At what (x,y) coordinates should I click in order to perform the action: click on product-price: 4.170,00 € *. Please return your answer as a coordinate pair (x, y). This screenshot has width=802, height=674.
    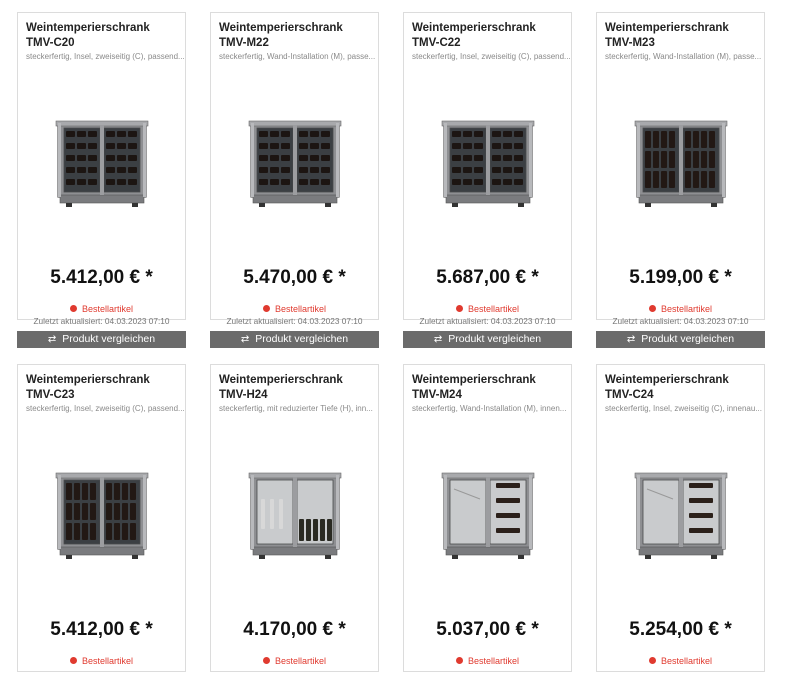
    Looking at the image, I should click on (294, 629).